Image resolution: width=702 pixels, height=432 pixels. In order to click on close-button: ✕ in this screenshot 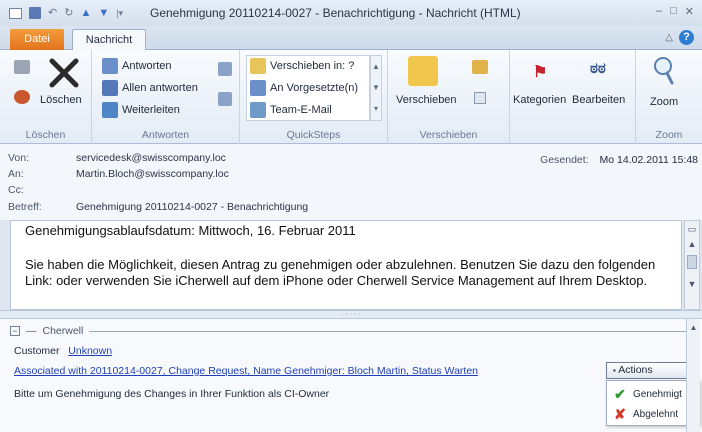, I will do `click(689, 11)`.